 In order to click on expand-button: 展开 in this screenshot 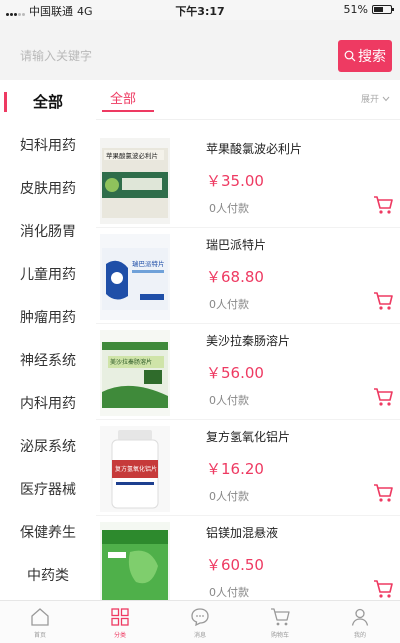, I will do `click(375, 98)`.